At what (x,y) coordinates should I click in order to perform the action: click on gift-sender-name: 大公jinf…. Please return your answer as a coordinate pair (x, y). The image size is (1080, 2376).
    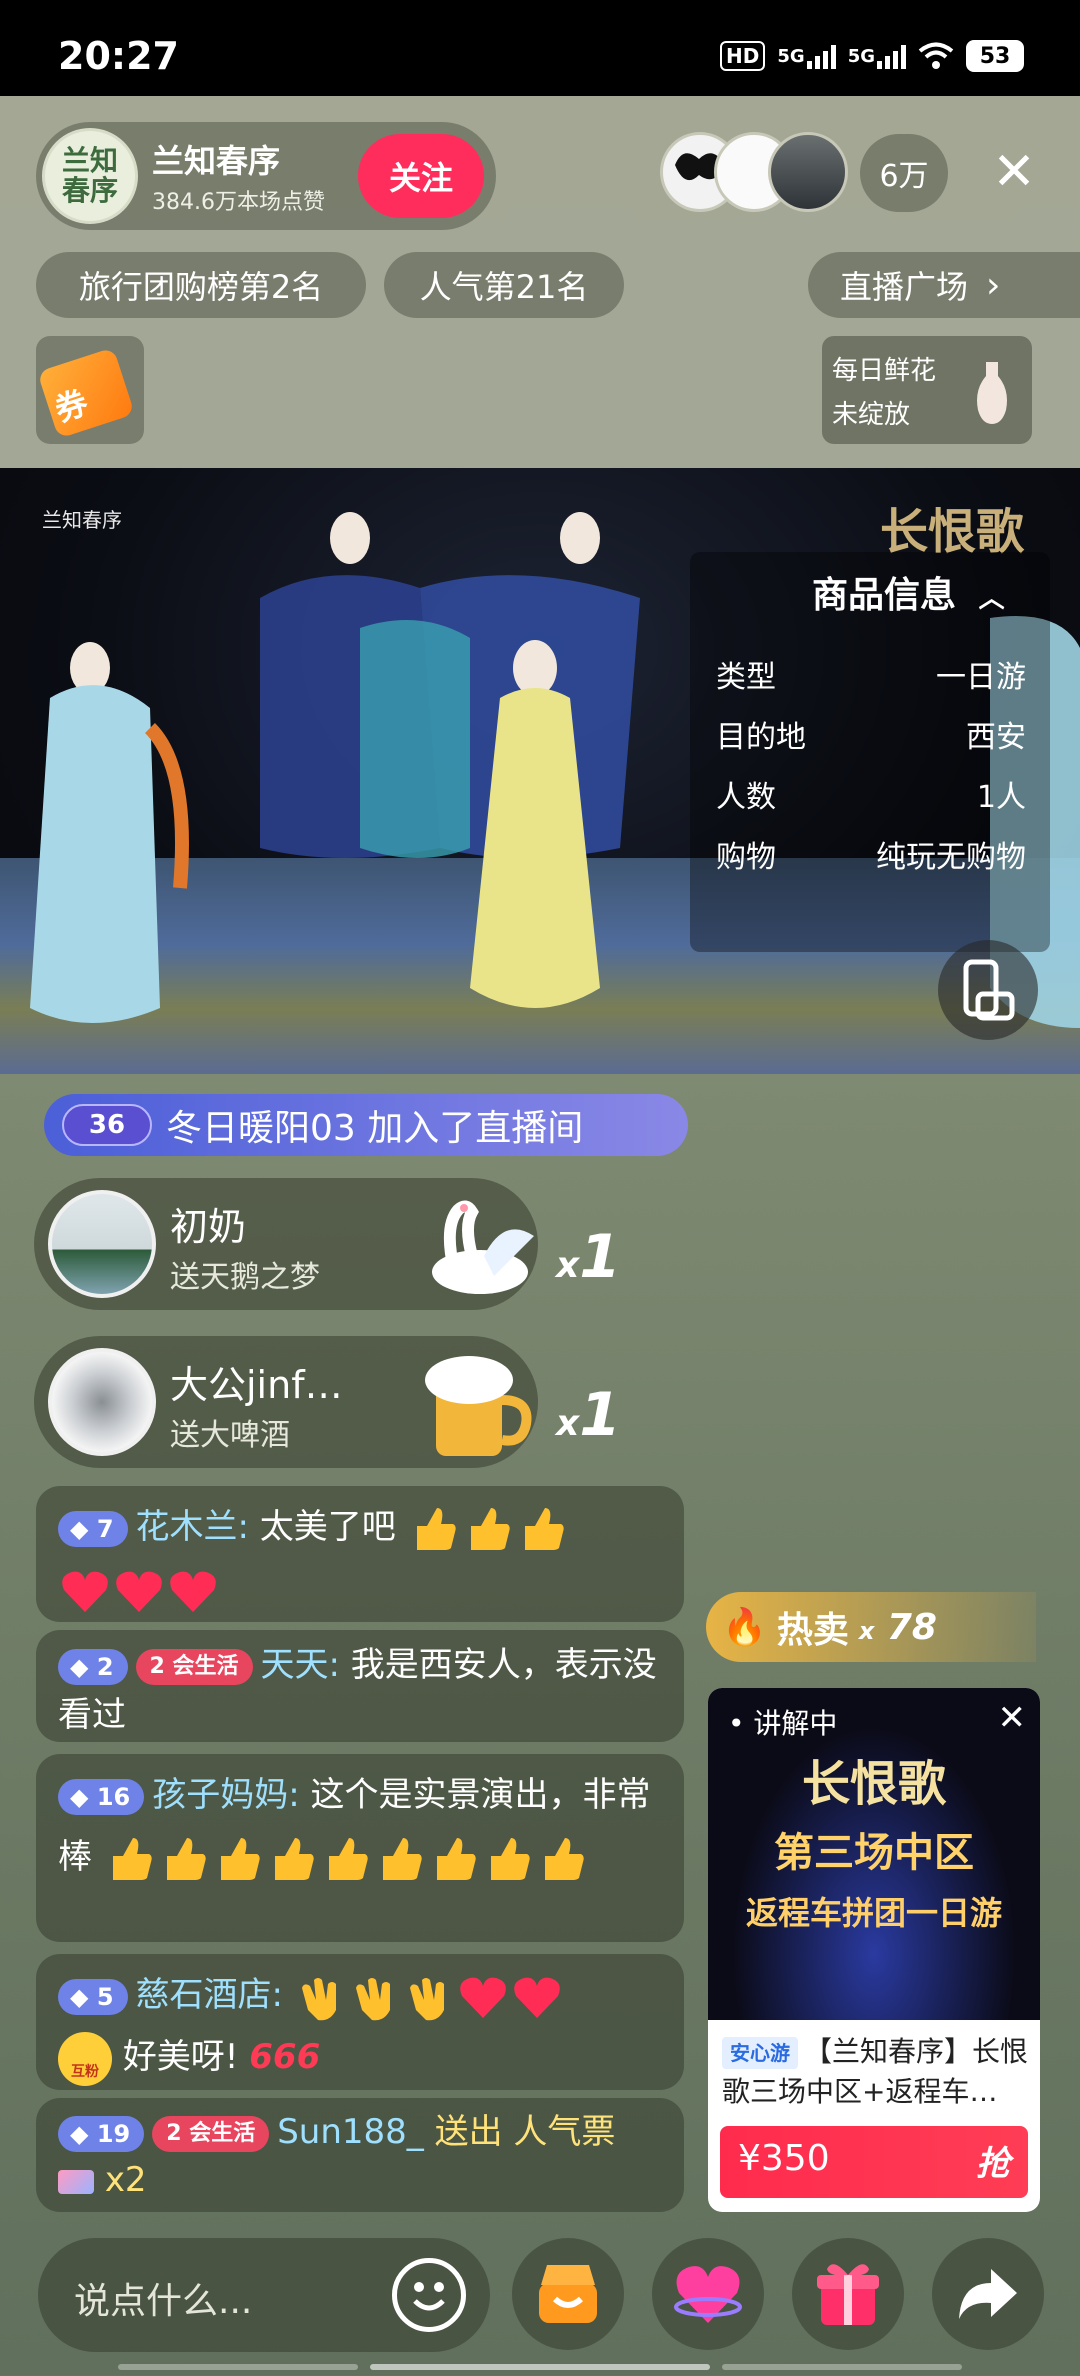
    Looking at the image, I should click on (256, 1385).